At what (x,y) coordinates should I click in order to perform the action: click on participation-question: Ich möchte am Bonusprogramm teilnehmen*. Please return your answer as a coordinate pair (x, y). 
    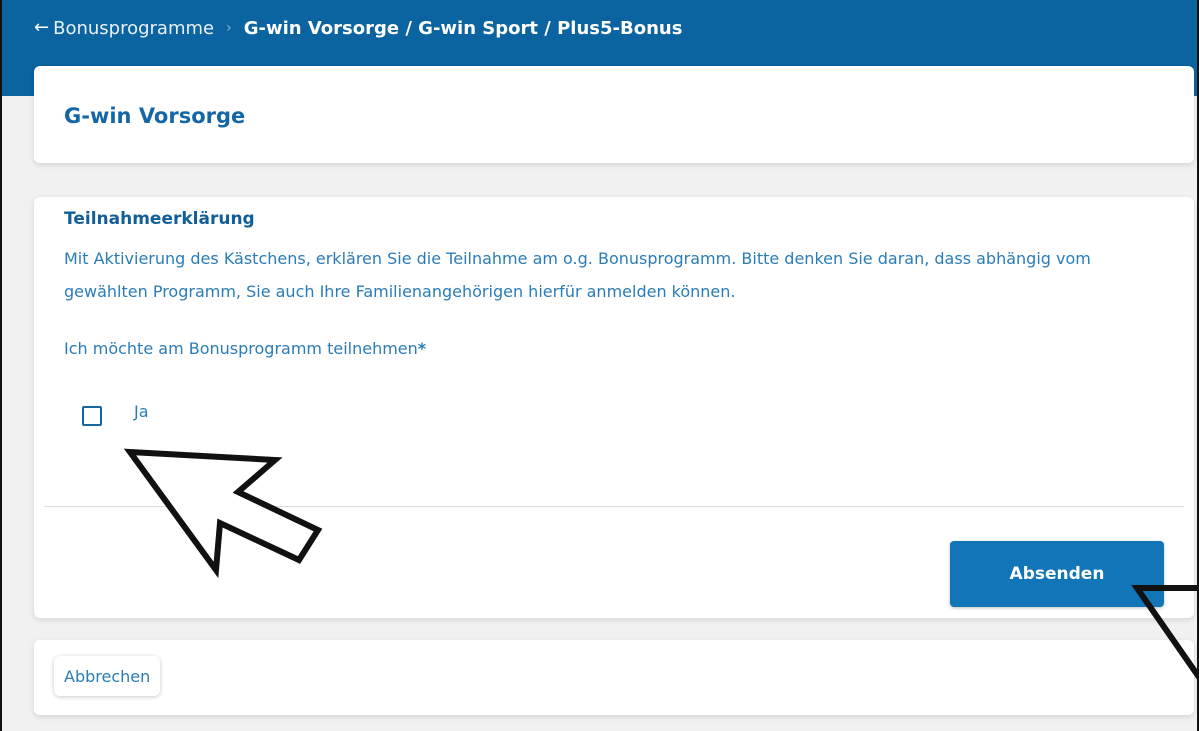
    Looking at the image, I should click on (245, 348).